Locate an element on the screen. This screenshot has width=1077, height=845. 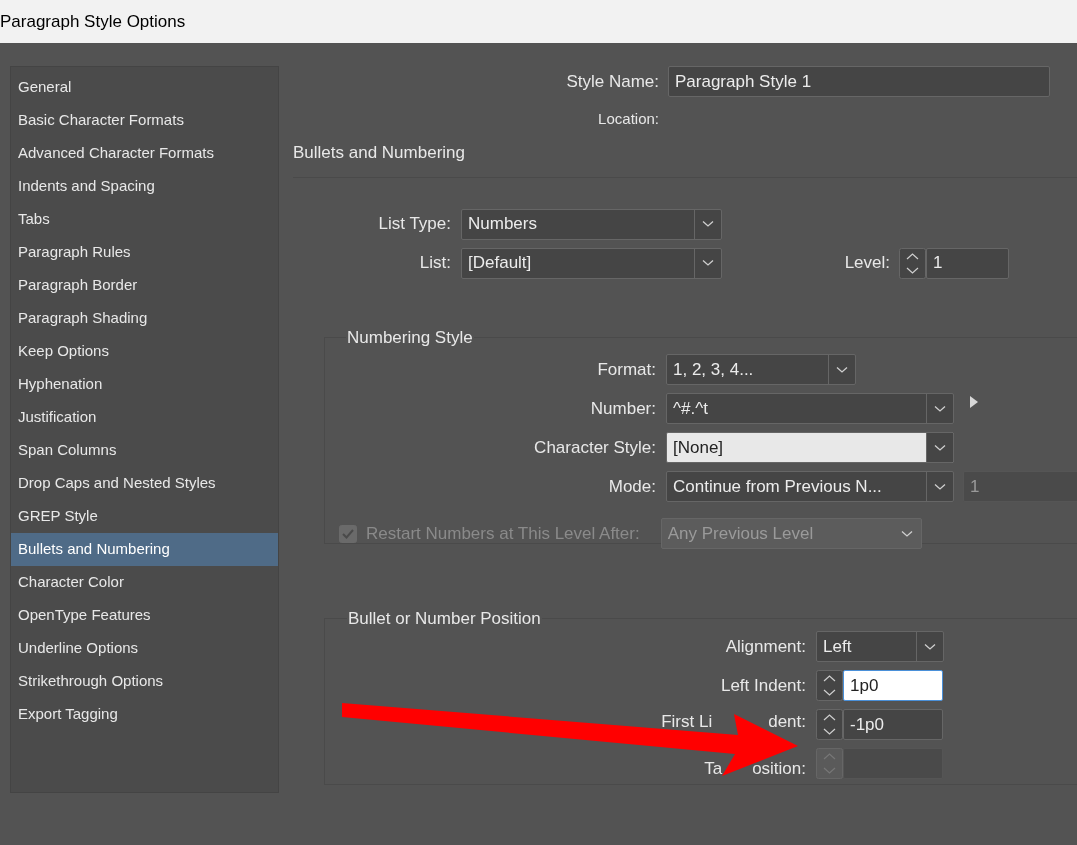
dropdown: [None] is located at coordinates (810, 447).